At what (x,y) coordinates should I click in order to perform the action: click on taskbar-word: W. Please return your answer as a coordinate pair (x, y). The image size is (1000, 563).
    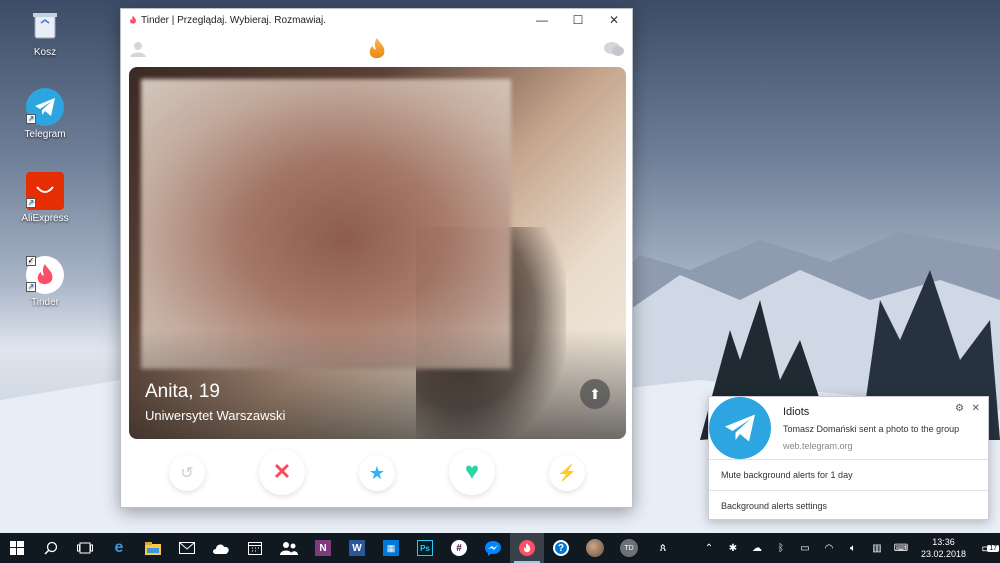
    Looking at the image, I should click on (357, 548).